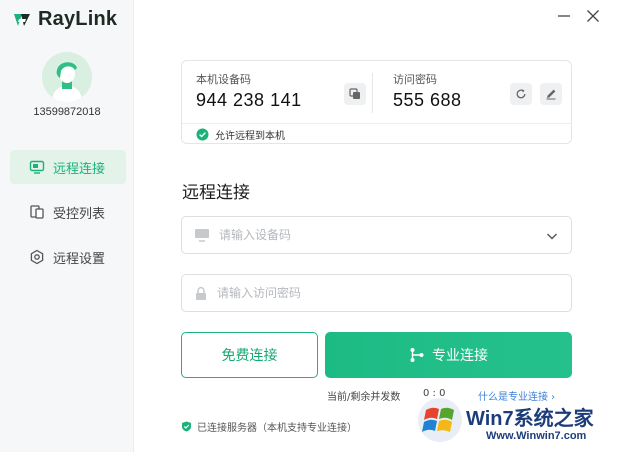 This screenshot has width=620, height=452. I want to click on server-status: 已连接服务器（本机支持专业连接）, so click(269, 426).